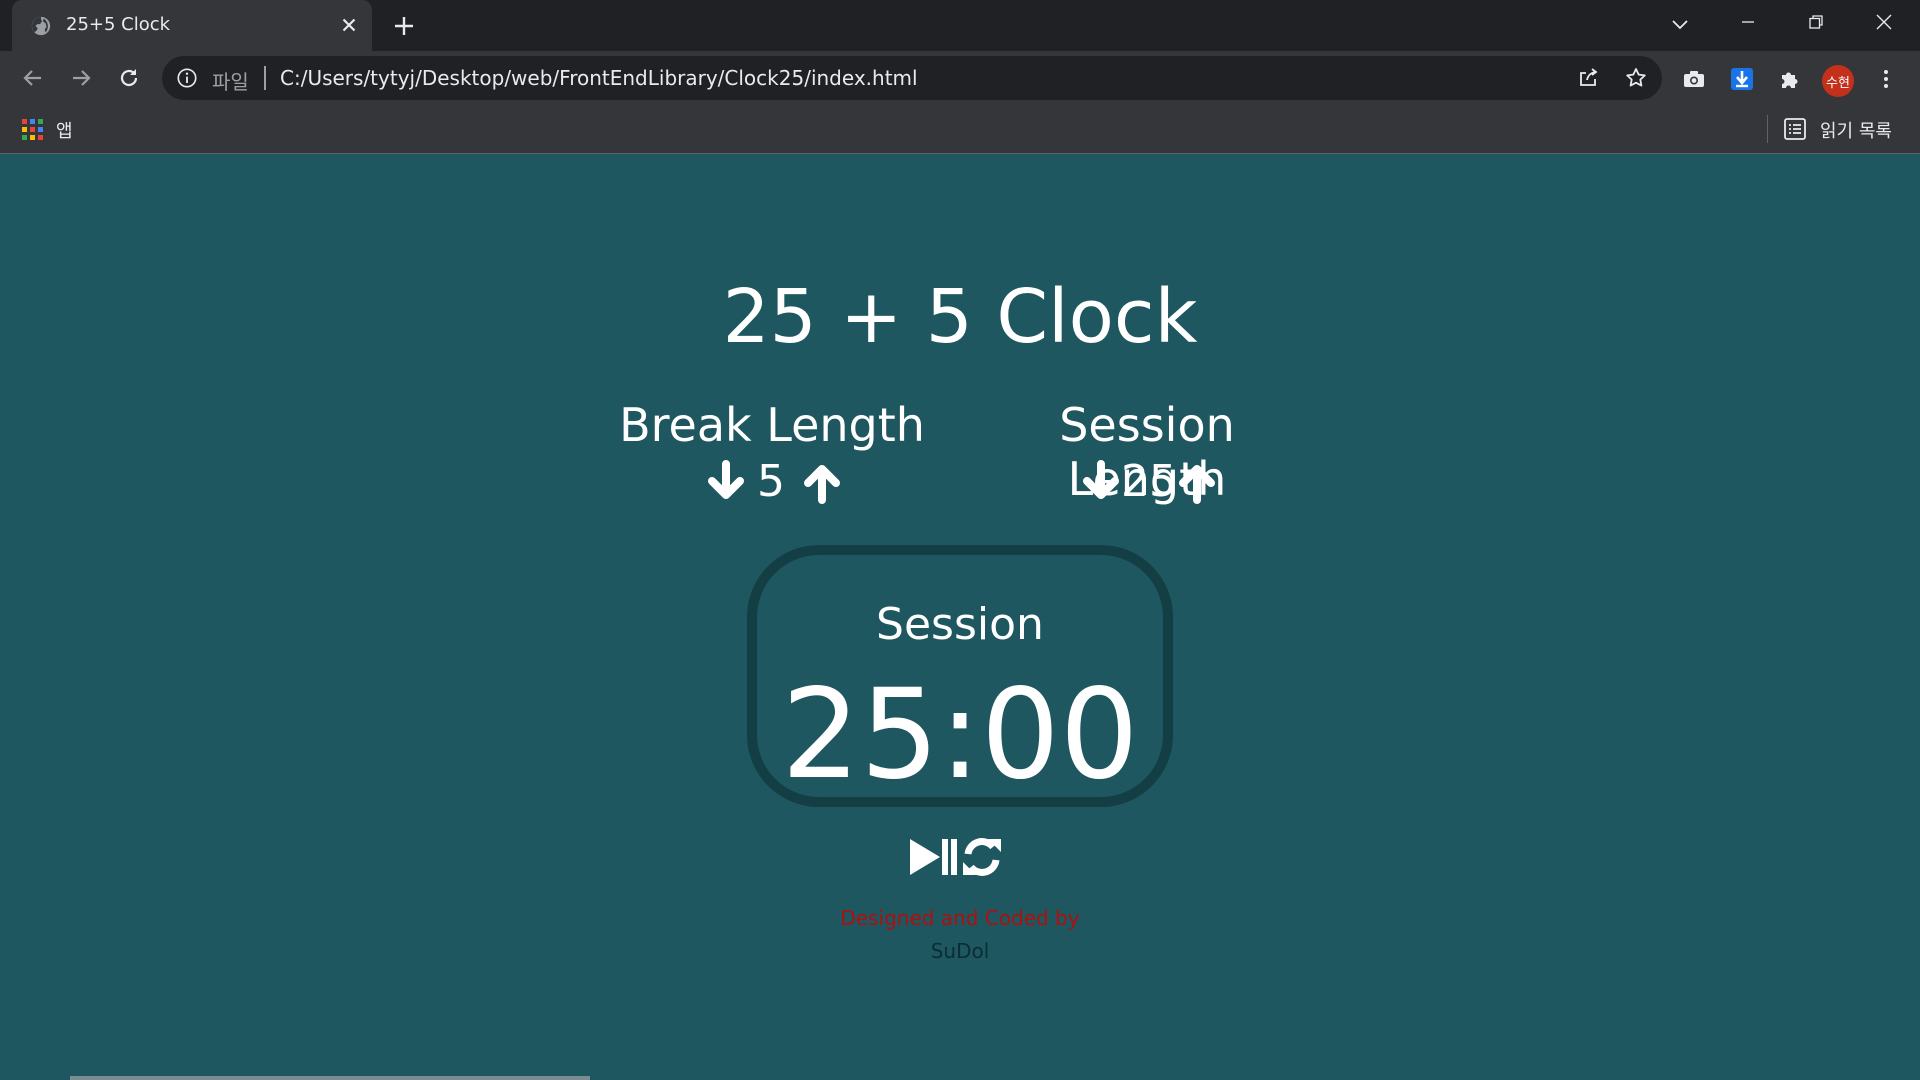 Image resolution: width=1920 pixels, height=1080 pixels. What do you see at coordinates (960, 735) in the screenshot?
I see `time-left: 25:00` at bounding box center [960, 735].